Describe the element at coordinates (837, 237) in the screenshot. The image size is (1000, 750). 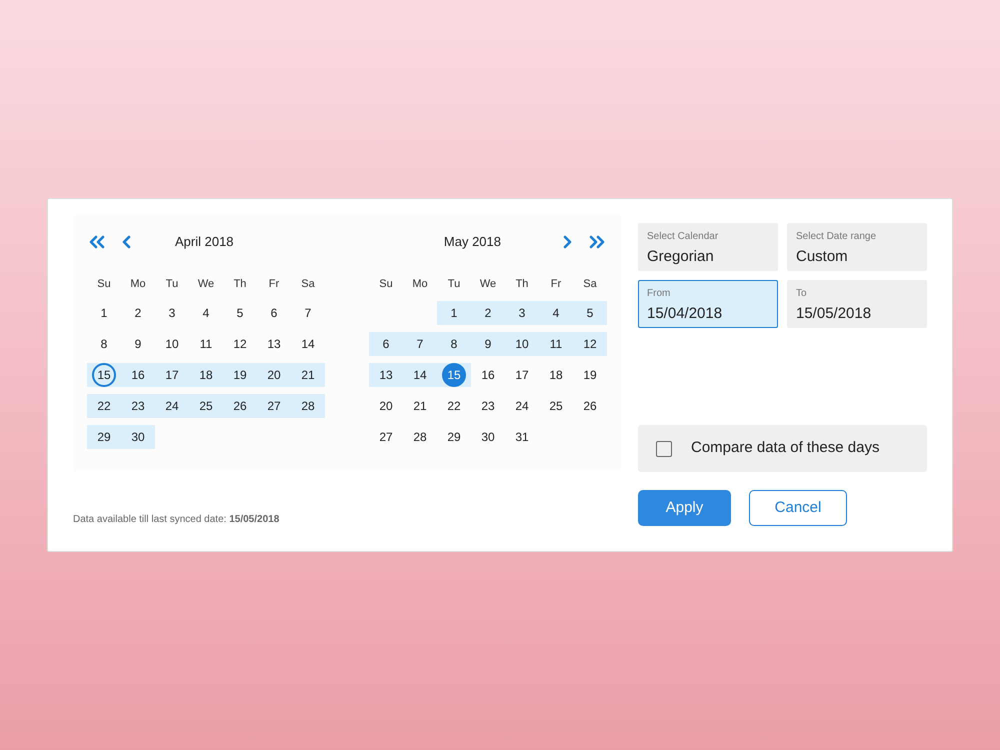
I see `field-label: Select Date range` at that location.